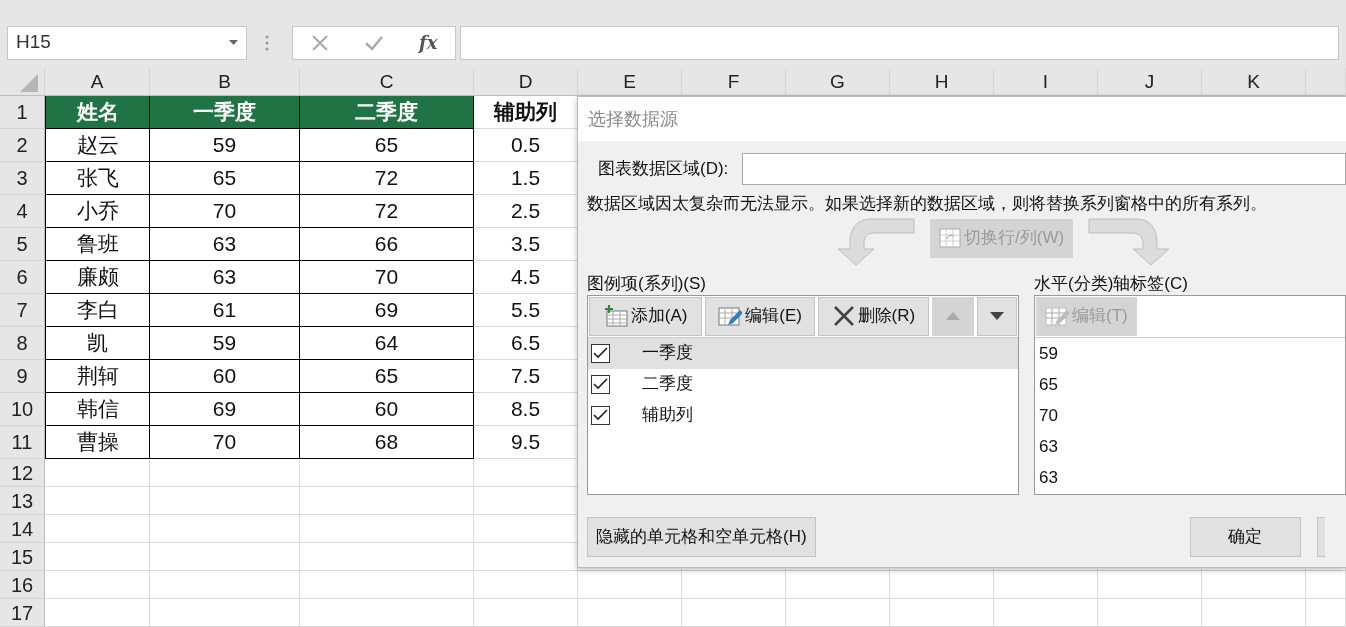 This screenshot has height=627, width=1346. What do you see at coordinates (22, 112) in the screenshot?
I see `row-header: 1` at bounding box center [22, 112].